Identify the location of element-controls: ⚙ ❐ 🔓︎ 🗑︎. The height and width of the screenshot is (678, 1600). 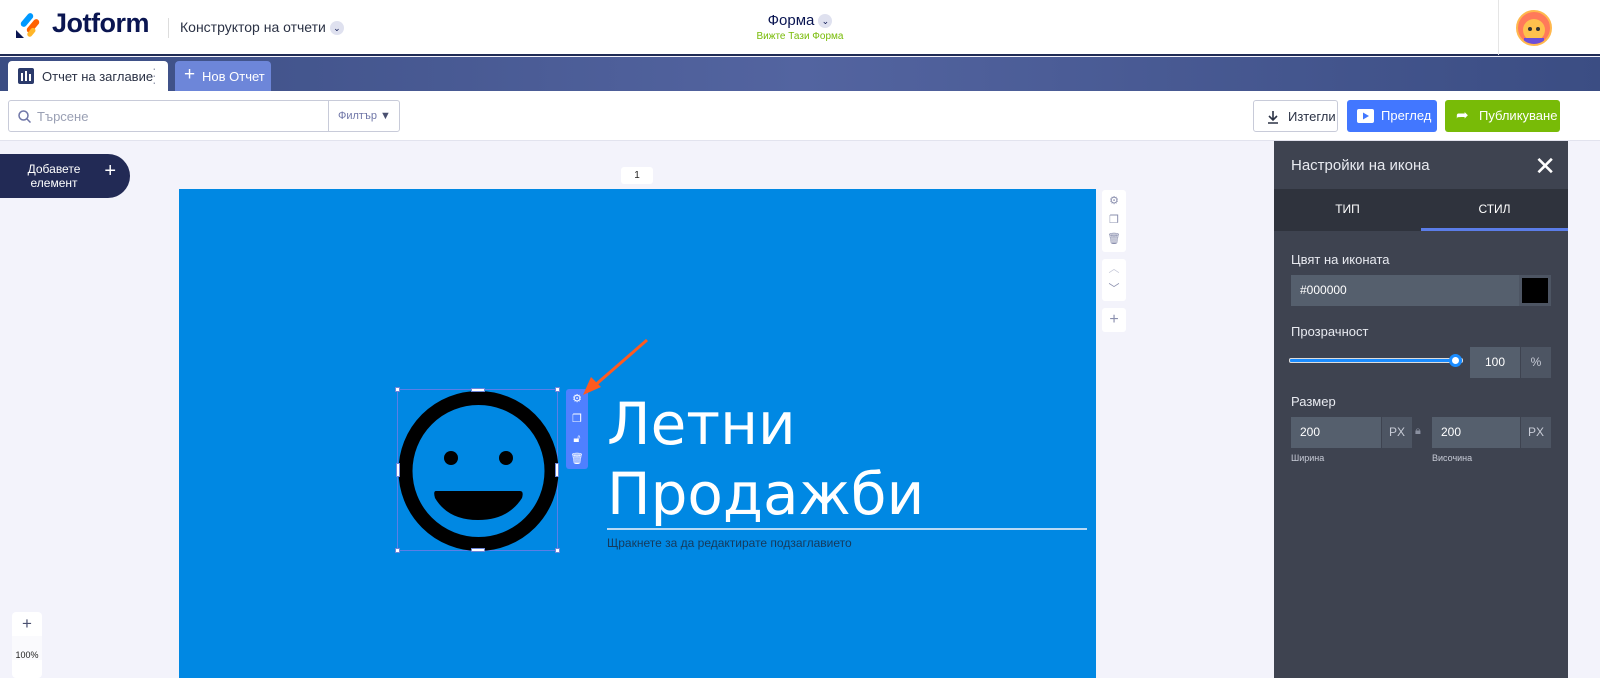
(577, 429).